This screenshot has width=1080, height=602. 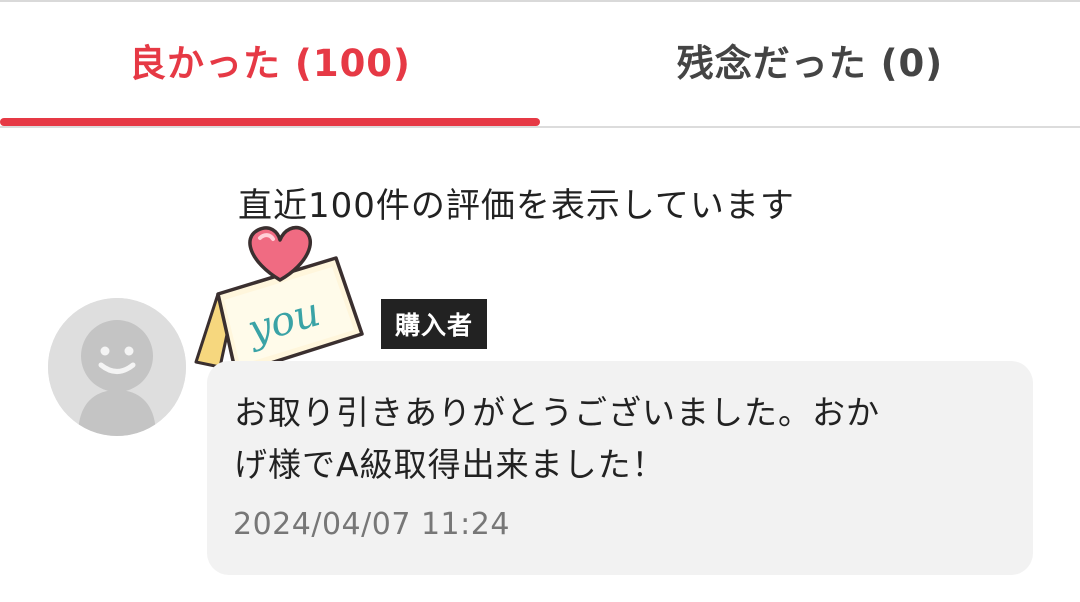 I want to click on review-comment-line: げ様でA級取得出来ました！, so click(x=450, y=464).